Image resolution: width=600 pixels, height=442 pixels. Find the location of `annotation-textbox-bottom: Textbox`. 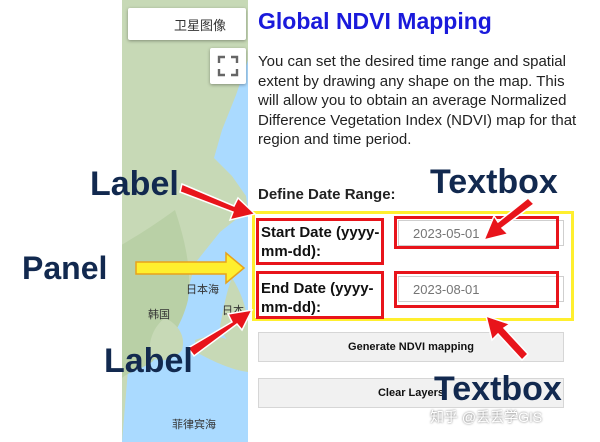

annotation-textbox-bottom: Textbox is located at coordinates (498, 389).